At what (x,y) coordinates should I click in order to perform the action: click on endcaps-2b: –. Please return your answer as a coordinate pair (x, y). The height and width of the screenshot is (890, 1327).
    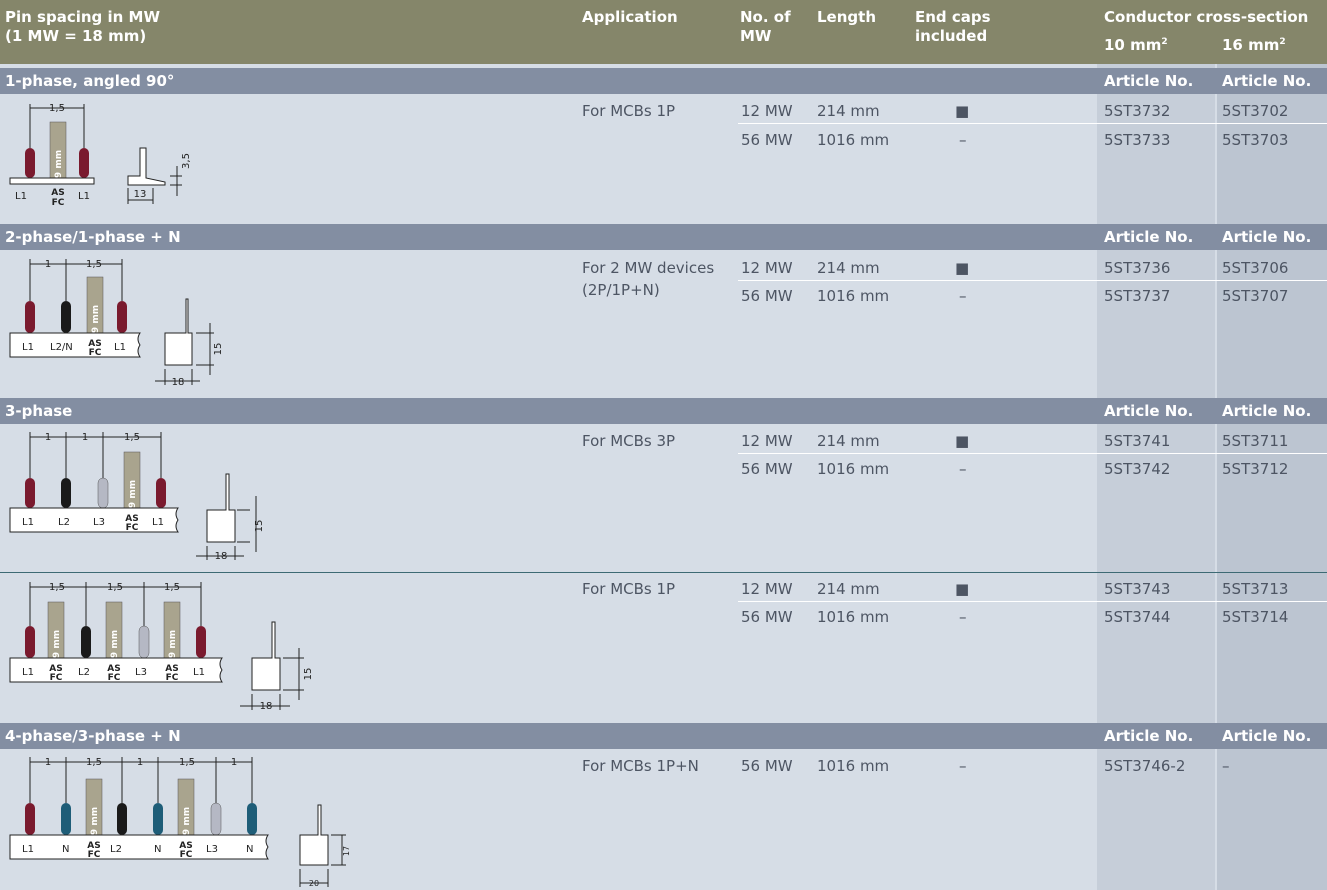
    Looking at the image, I should click on (963, 296).